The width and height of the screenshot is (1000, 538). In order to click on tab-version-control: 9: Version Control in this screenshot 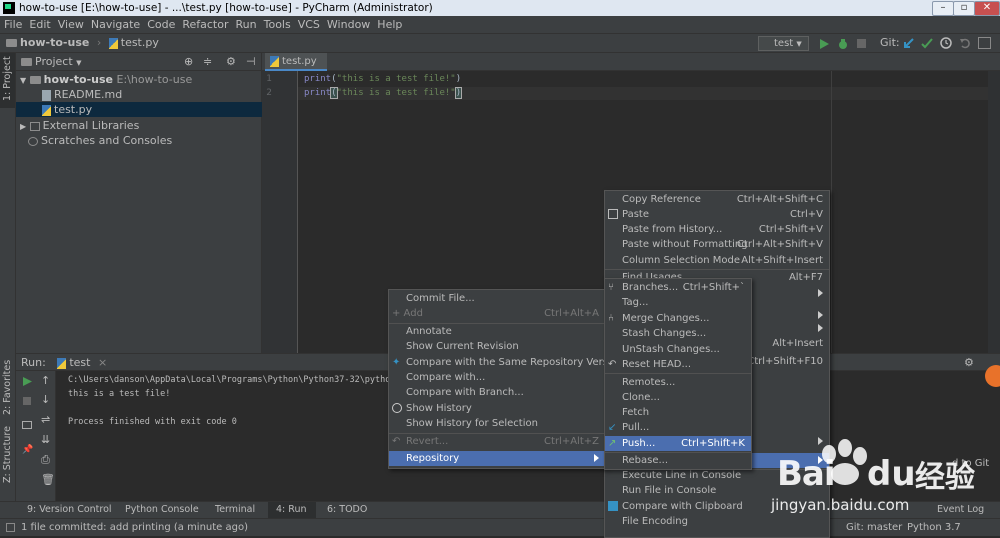, I will do `click(69, 510)`.